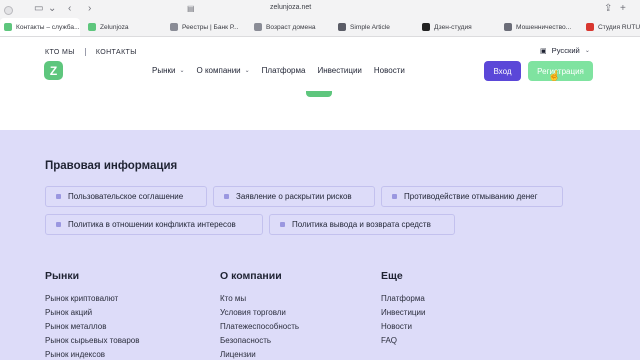  Describe the element at coordinates (253, 313) in the screenshot. I see `footer-link: Условия торговли` at that location.